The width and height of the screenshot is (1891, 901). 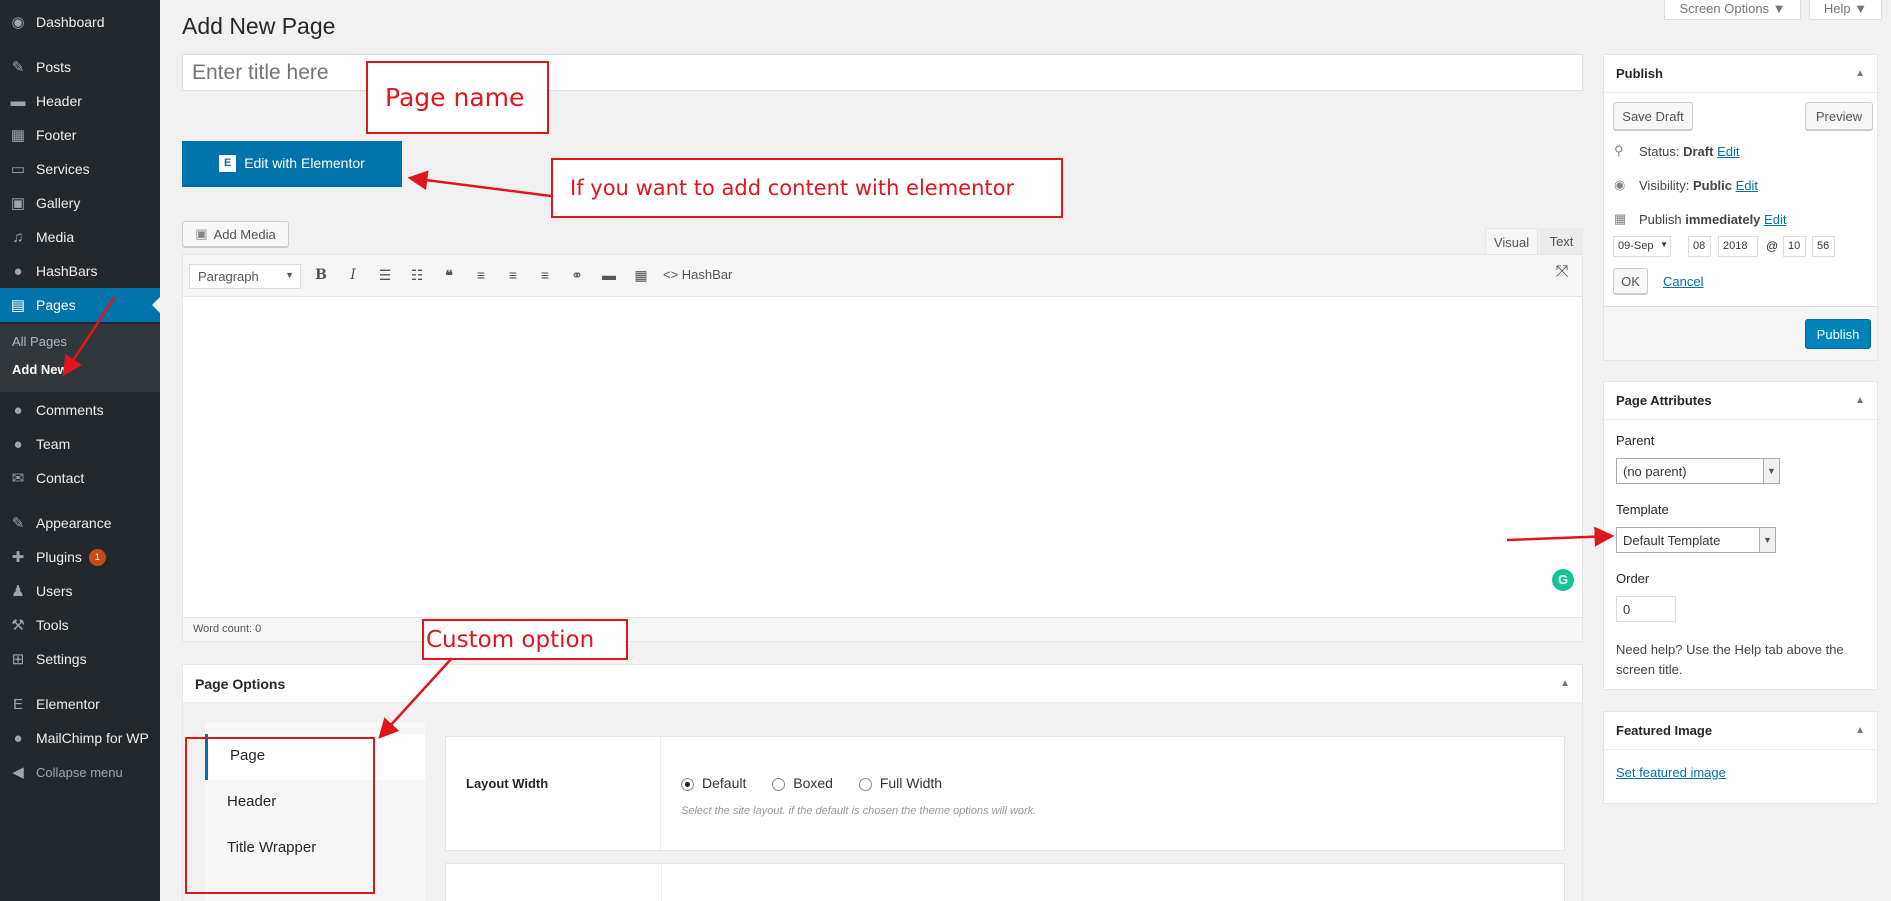 I want to click on numbered-list-icon: ☷, so click(x=417, y=275).